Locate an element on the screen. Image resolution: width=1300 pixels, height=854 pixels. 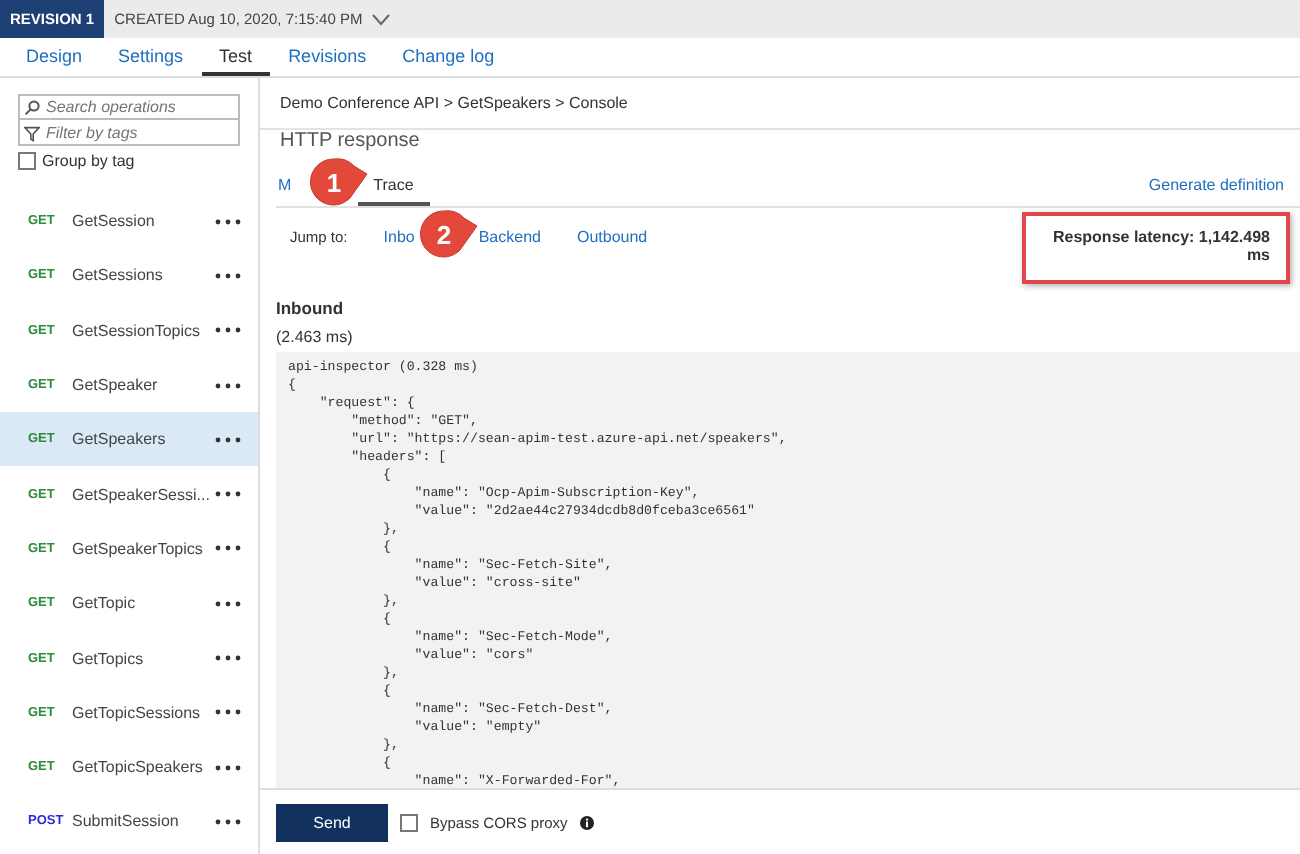
tab: Test is located at coordinates (236, 57).